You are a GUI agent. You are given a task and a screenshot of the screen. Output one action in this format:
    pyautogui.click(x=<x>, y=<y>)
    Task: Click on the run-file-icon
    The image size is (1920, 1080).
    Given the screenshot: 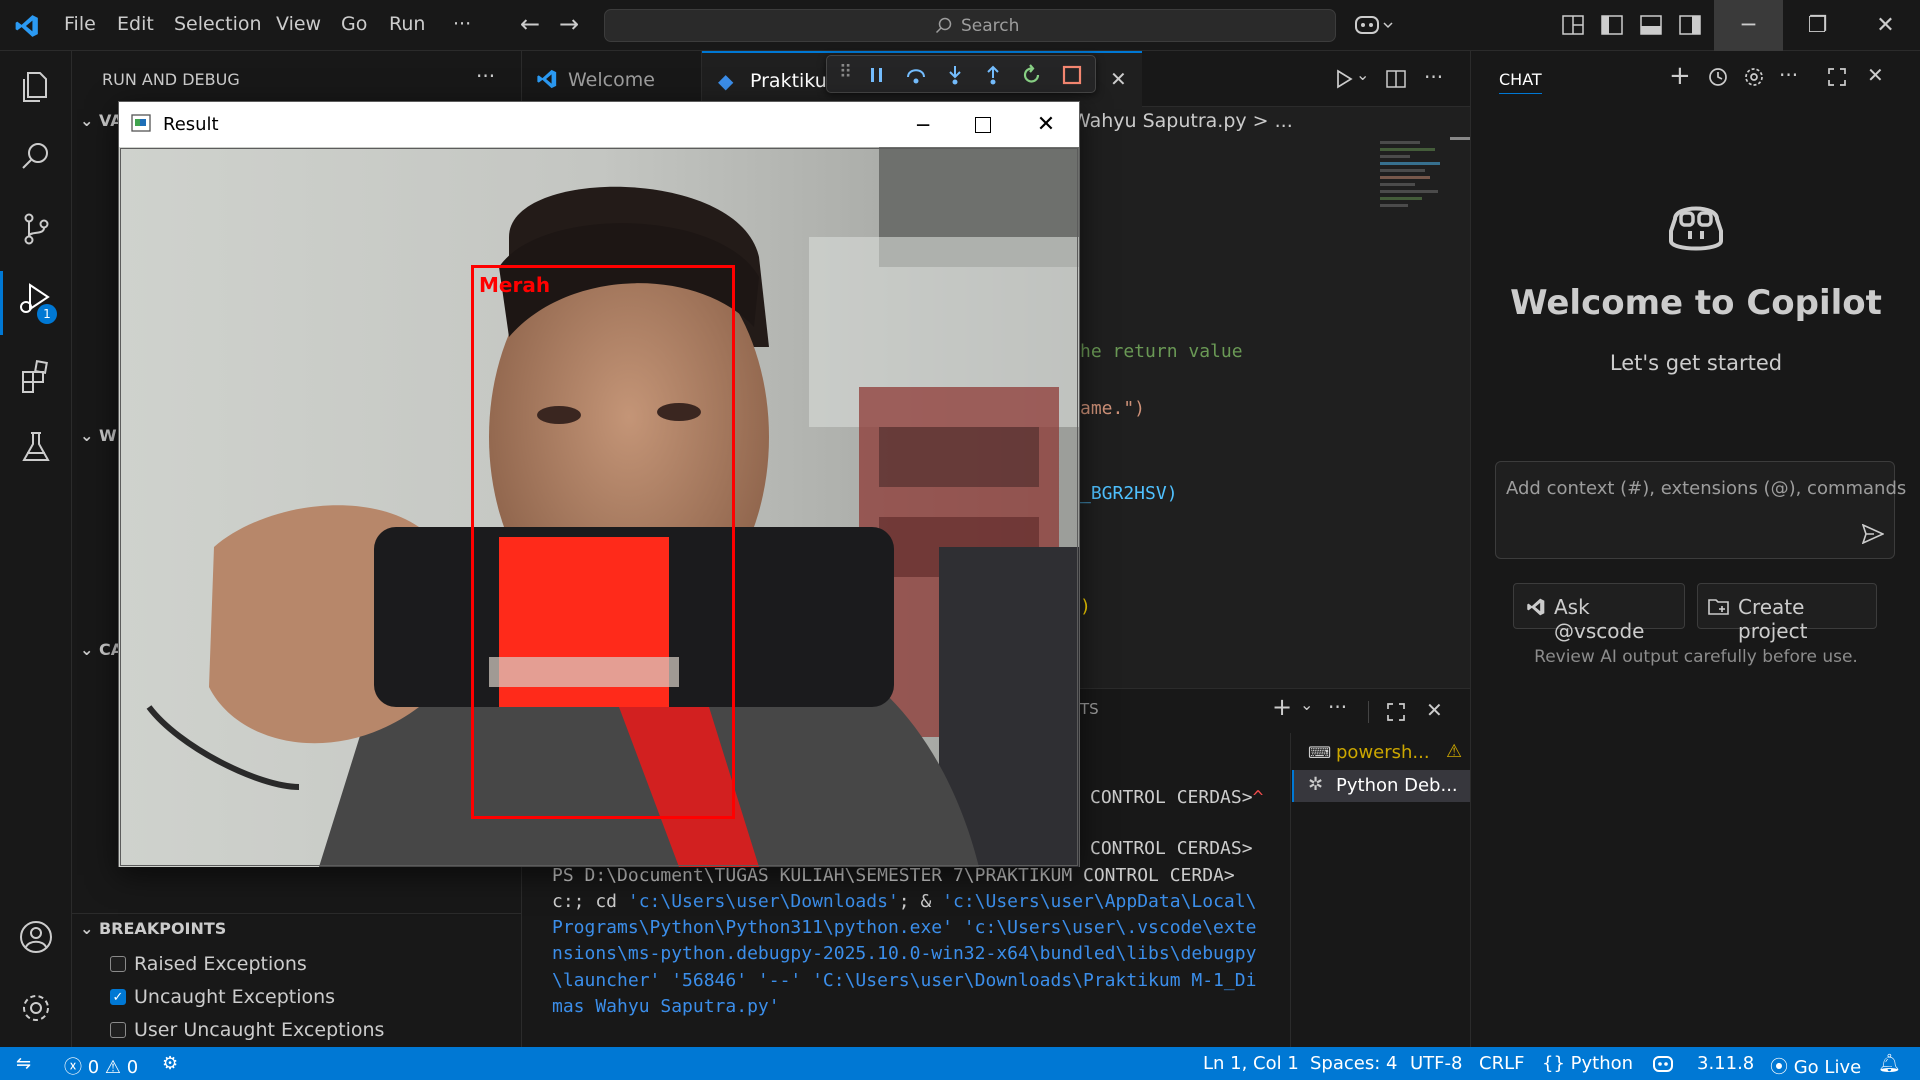 What is the action you would take?
    pyautogui.click(x=1344, y=79)
    